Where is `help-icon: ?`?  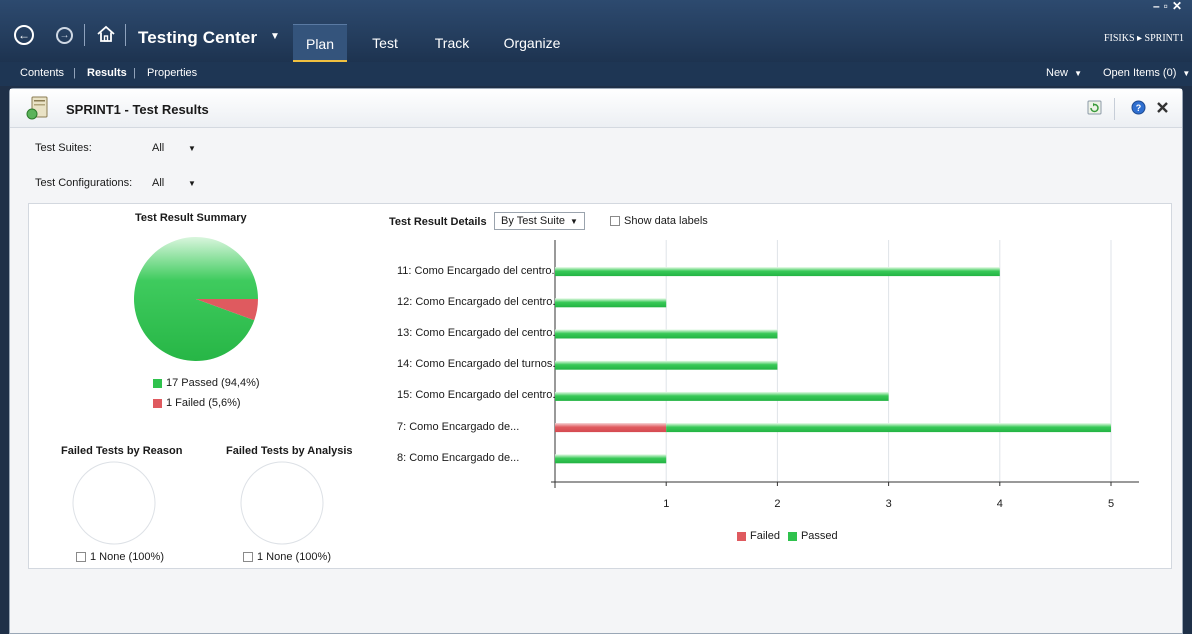 help-icon: ? is located at coordinates (1138, 107).